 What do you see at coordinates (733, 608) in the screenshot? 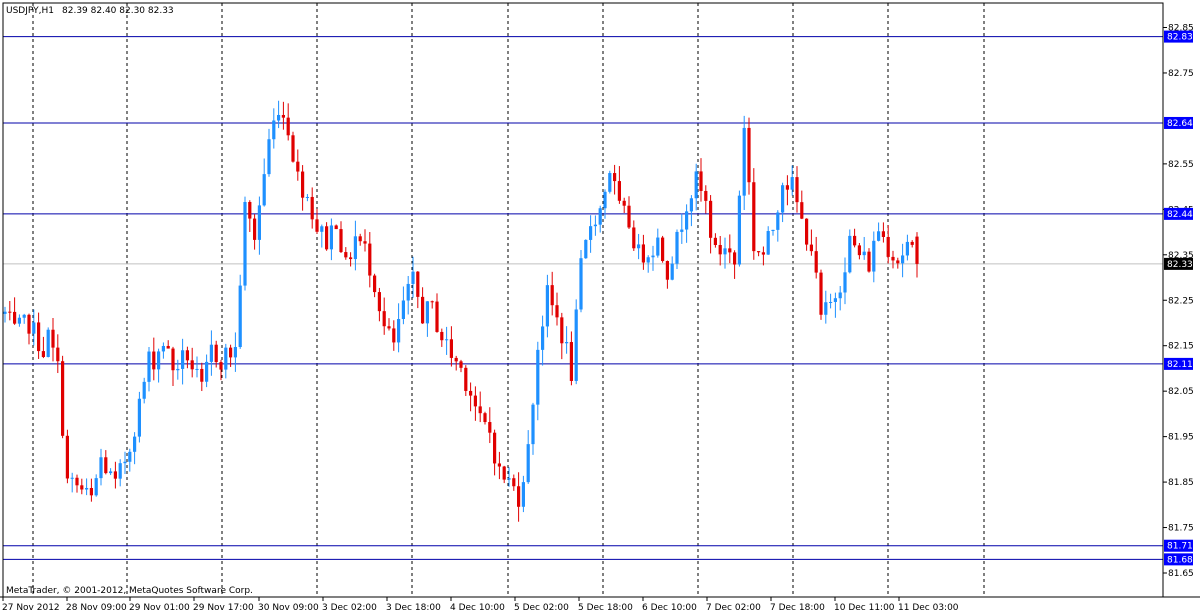
I see `time-tick-label: 7 Dec 02:00` at bounding box center [733, 608].